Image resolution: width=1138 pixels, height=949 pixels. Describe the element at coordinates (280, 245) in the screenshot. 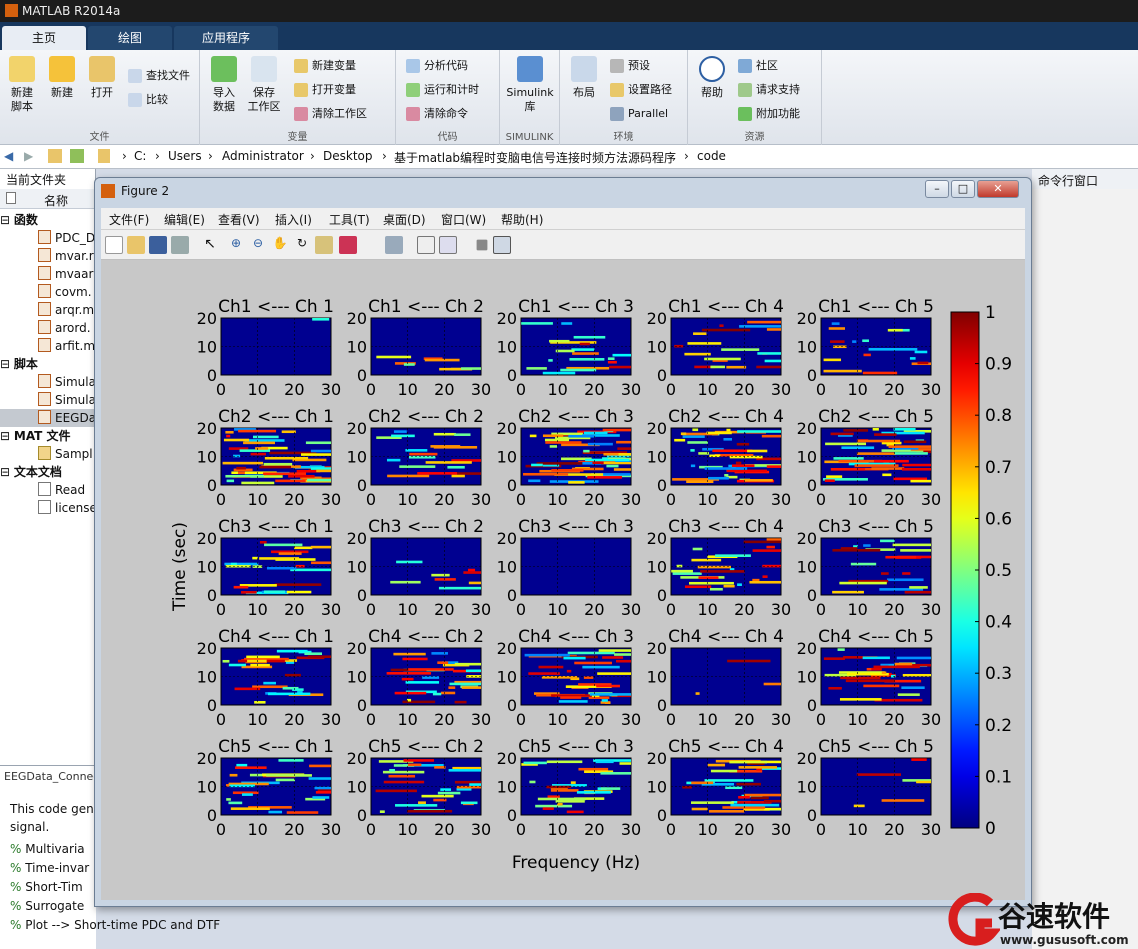

I see `pan-icon: ✋` at that location.